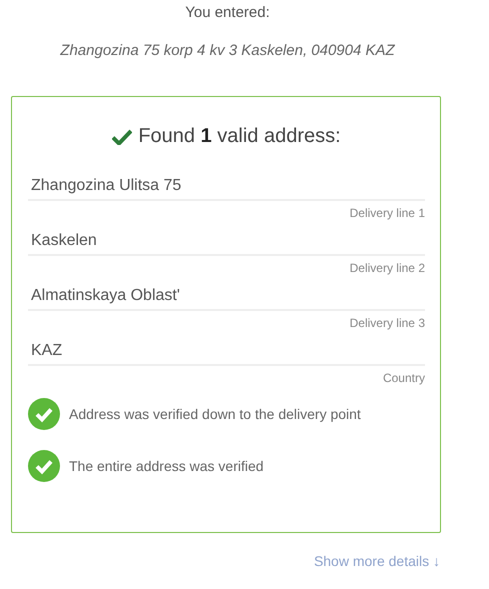  Describe the element at coordinates (166, 466) in the screenshot. I see `verification-message: The entire address was verified` at that location.